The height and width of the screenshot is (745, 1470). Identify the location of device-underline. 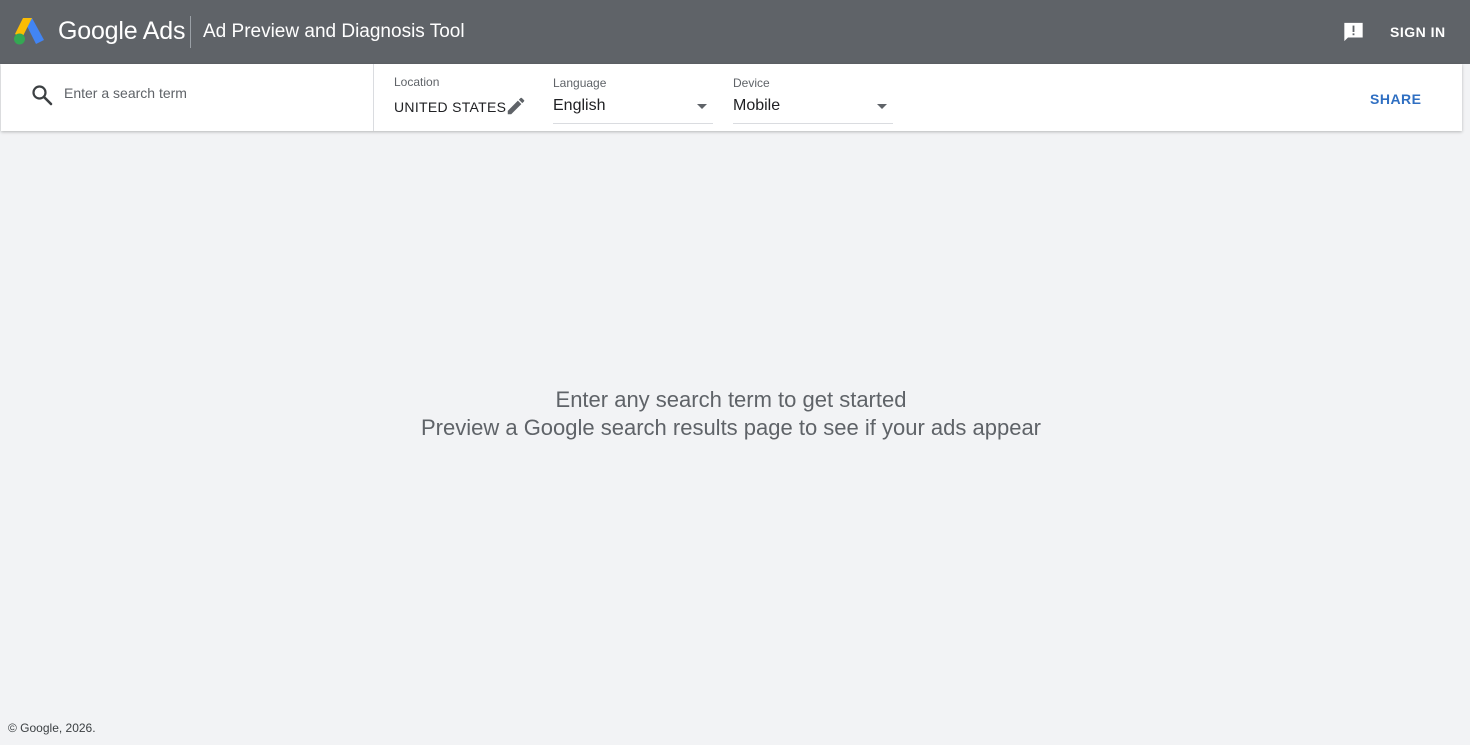
(813, 123).